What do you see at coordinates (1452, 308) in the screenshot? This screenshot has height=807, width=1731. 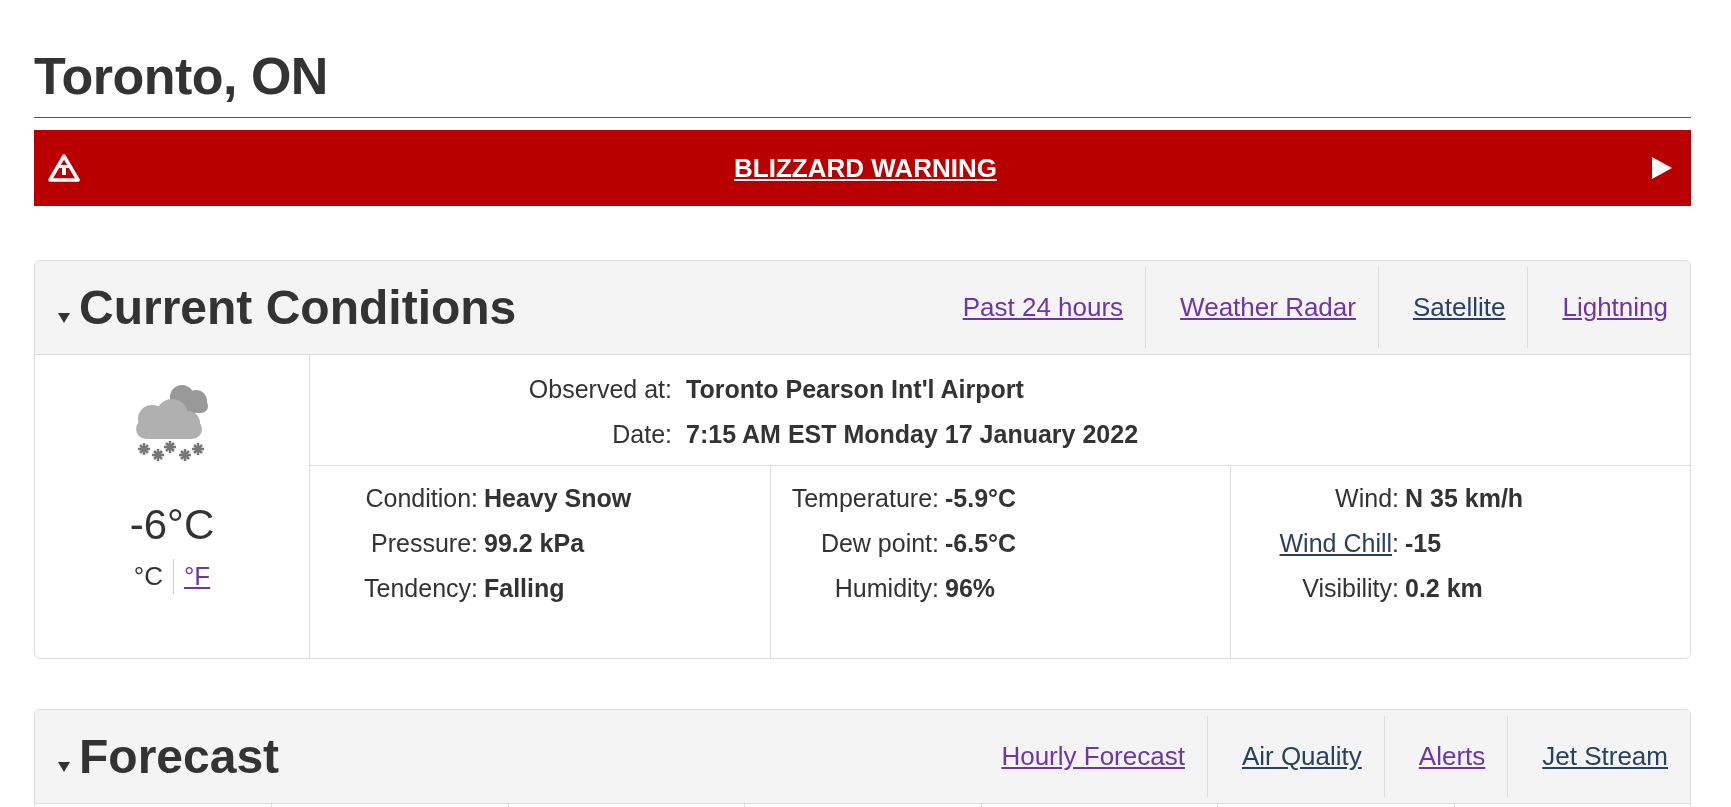 I see `section-link: Satellite` at bounding box center [1452, 308].